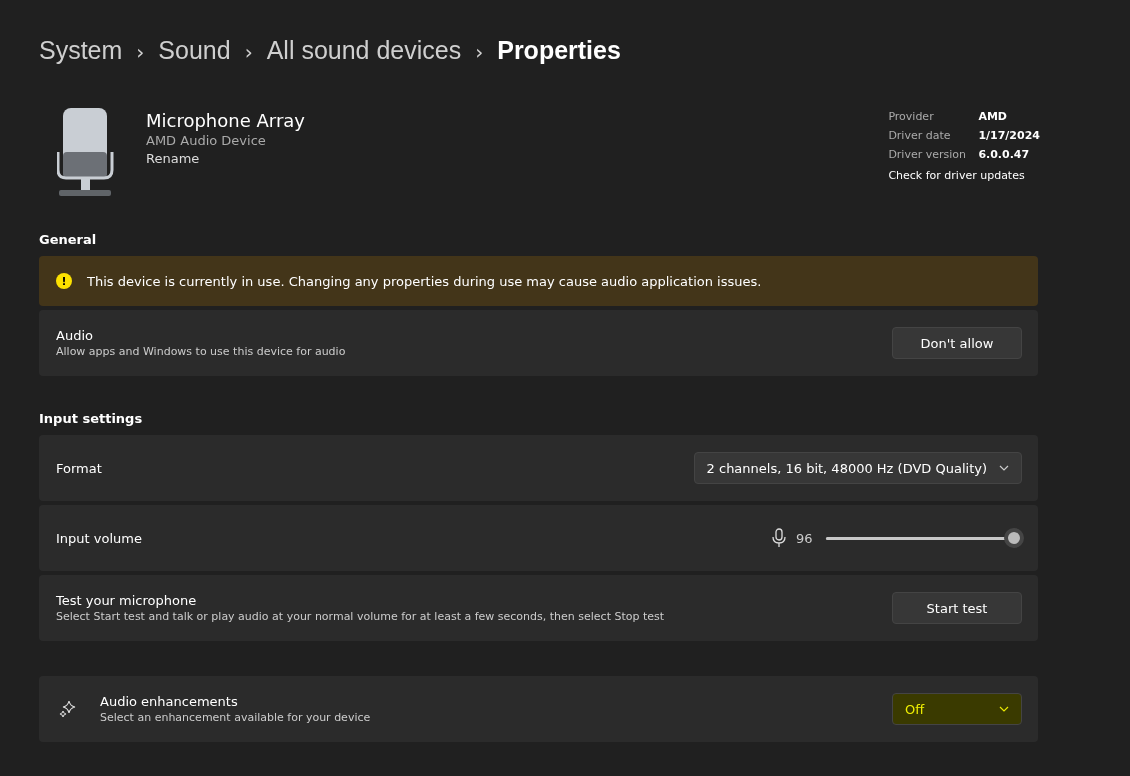 The image size is (1130, 776). I want to click on driver-value: AMD, so click(992, 117).